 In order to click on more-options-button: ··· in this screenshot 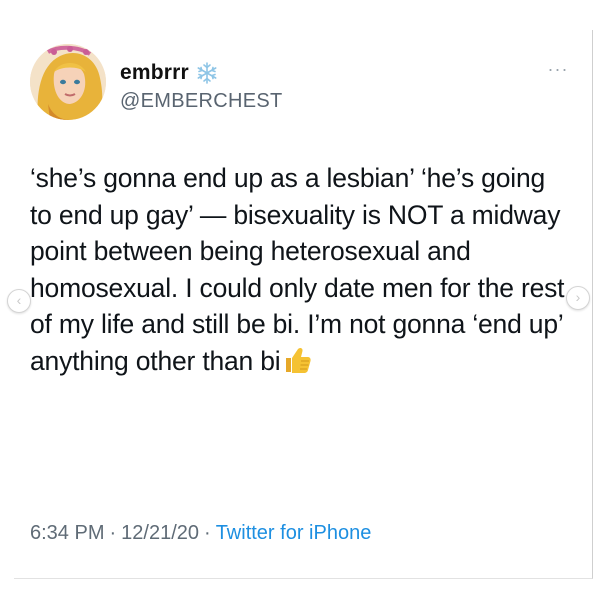, I will do `click(558, 71)`.